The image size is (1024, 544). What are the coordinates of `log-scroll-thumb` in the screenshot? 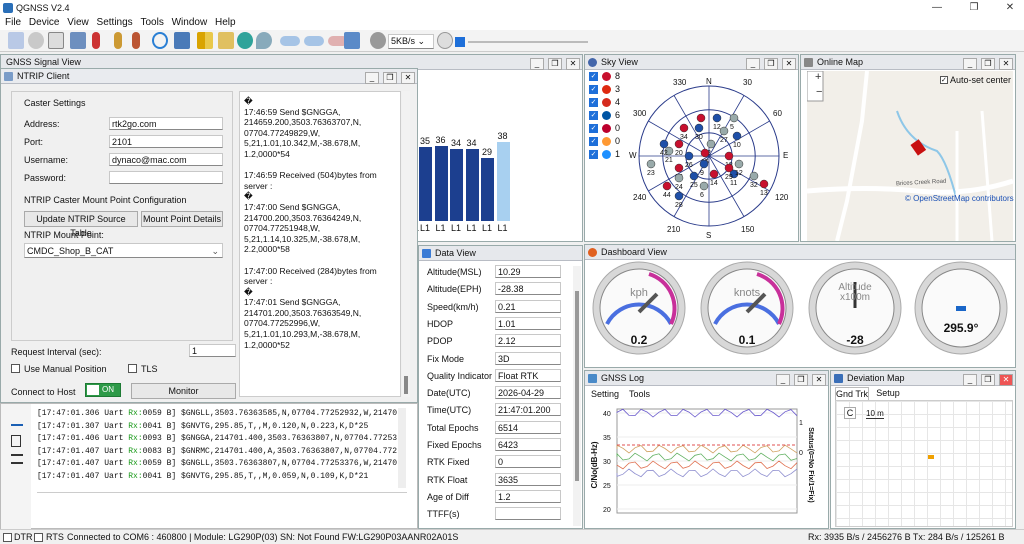 It's located at (406, 385).